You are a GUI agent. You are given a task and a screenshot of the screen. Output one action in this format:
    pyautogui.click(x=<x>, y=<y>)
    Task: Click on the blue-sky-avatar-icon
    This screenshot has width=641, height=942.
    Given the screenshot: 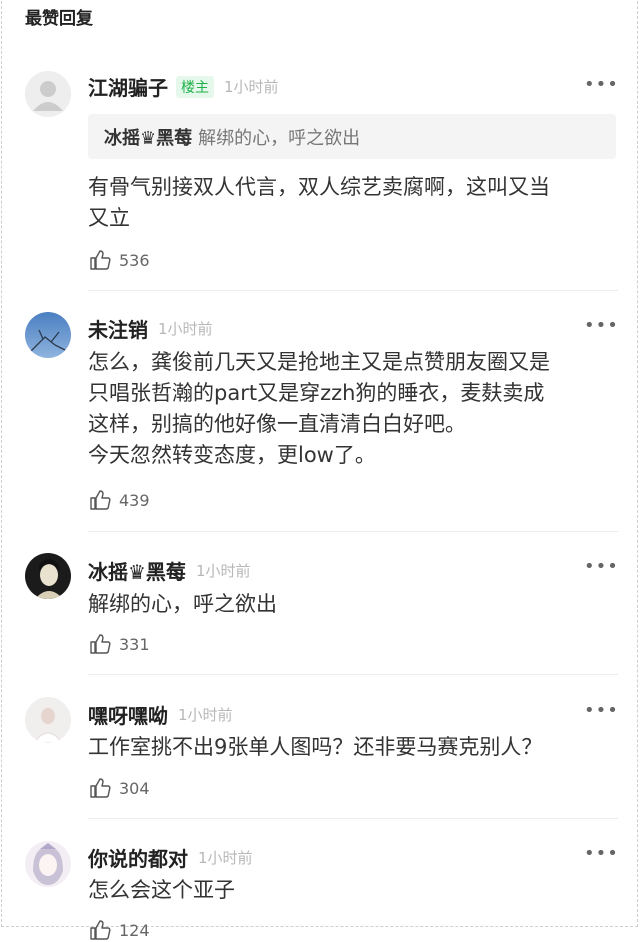 What is the action you would take?
    pyautogui.click(x=48, y=335)
    